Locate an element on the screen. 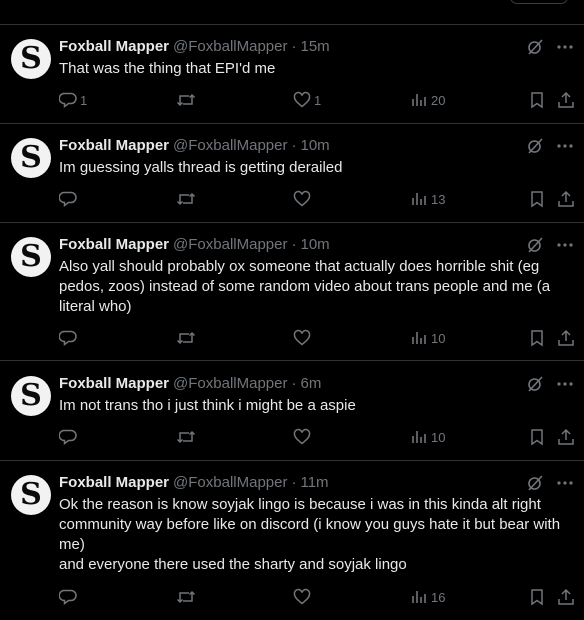 This screenshot has height=620, width=584. top-button-edge is located at coordinates (539, 2).